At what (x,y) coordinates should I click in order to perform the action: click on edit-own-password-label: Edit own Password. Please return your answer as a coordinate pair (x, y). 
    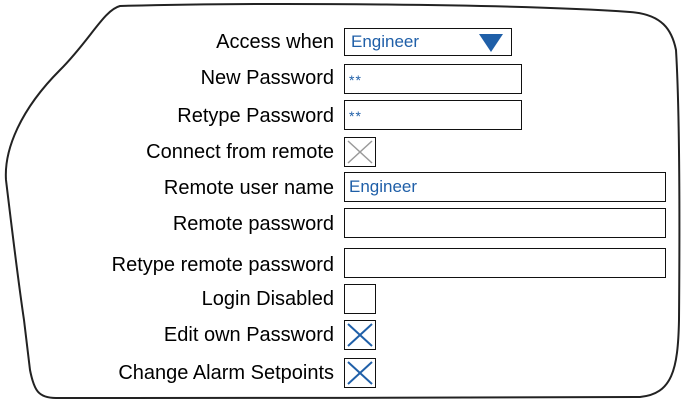
    Looking at the image, I should click on (248, 335).